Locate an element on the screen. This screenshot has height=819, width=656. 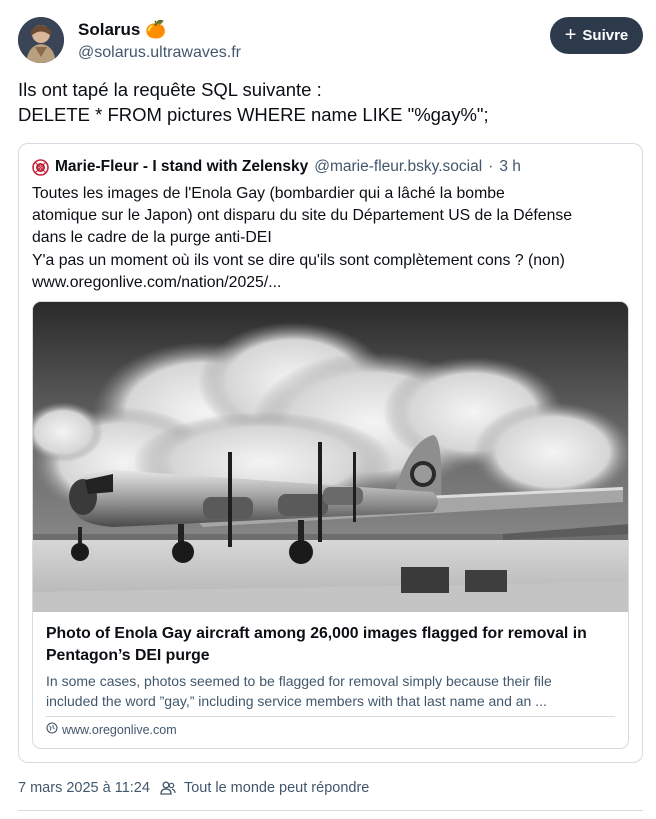
quote-avatar is located at coordinates (40, 167).